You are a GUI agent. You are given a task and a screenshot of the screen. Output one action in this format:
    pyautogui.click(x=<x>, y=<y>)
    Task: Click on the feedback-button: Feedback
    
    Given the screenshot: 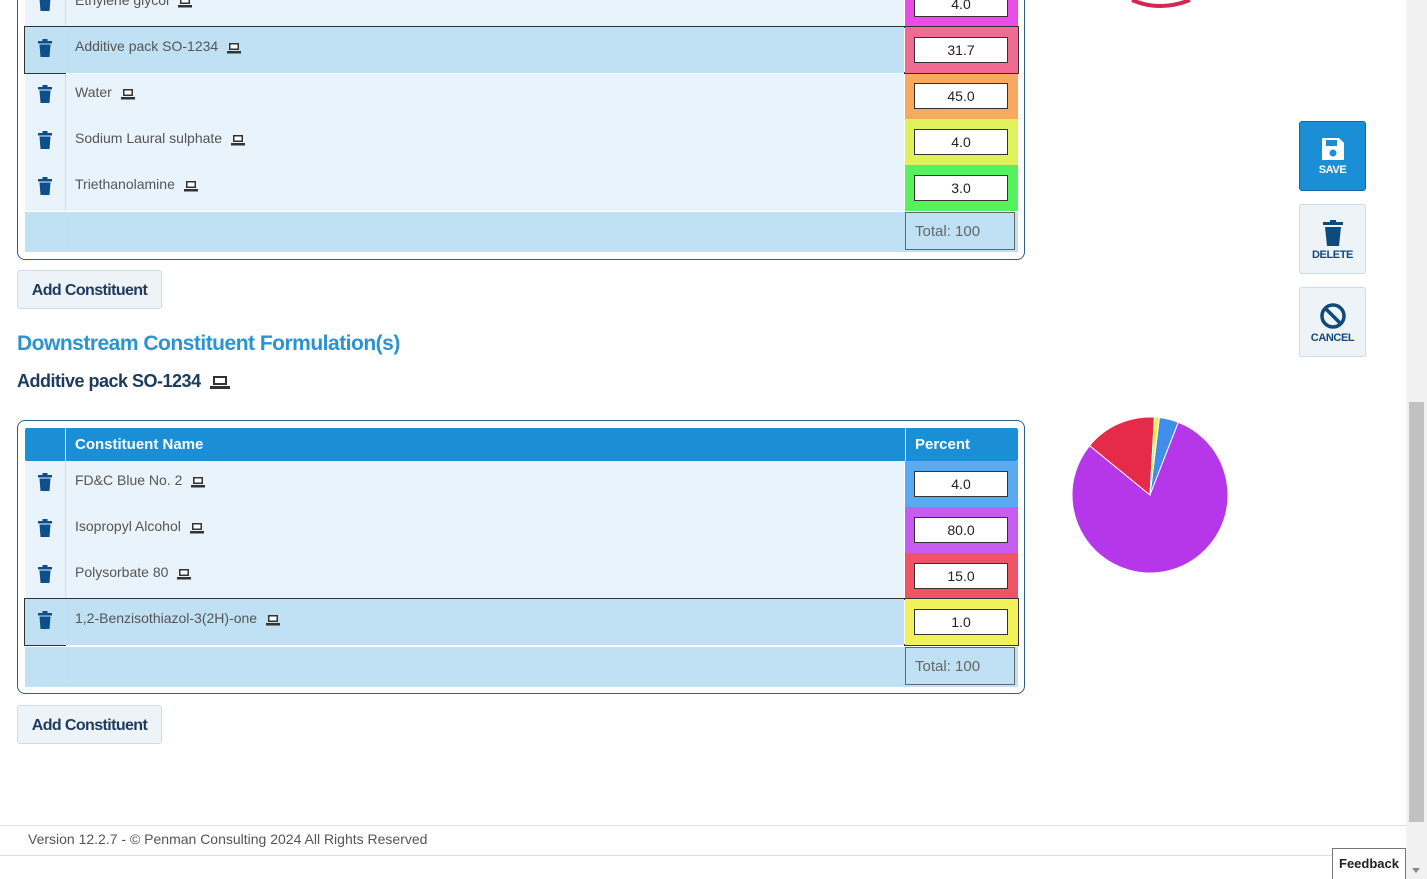 What is the action you would take?
    pyautogui.click(x=1369, y=863)
    